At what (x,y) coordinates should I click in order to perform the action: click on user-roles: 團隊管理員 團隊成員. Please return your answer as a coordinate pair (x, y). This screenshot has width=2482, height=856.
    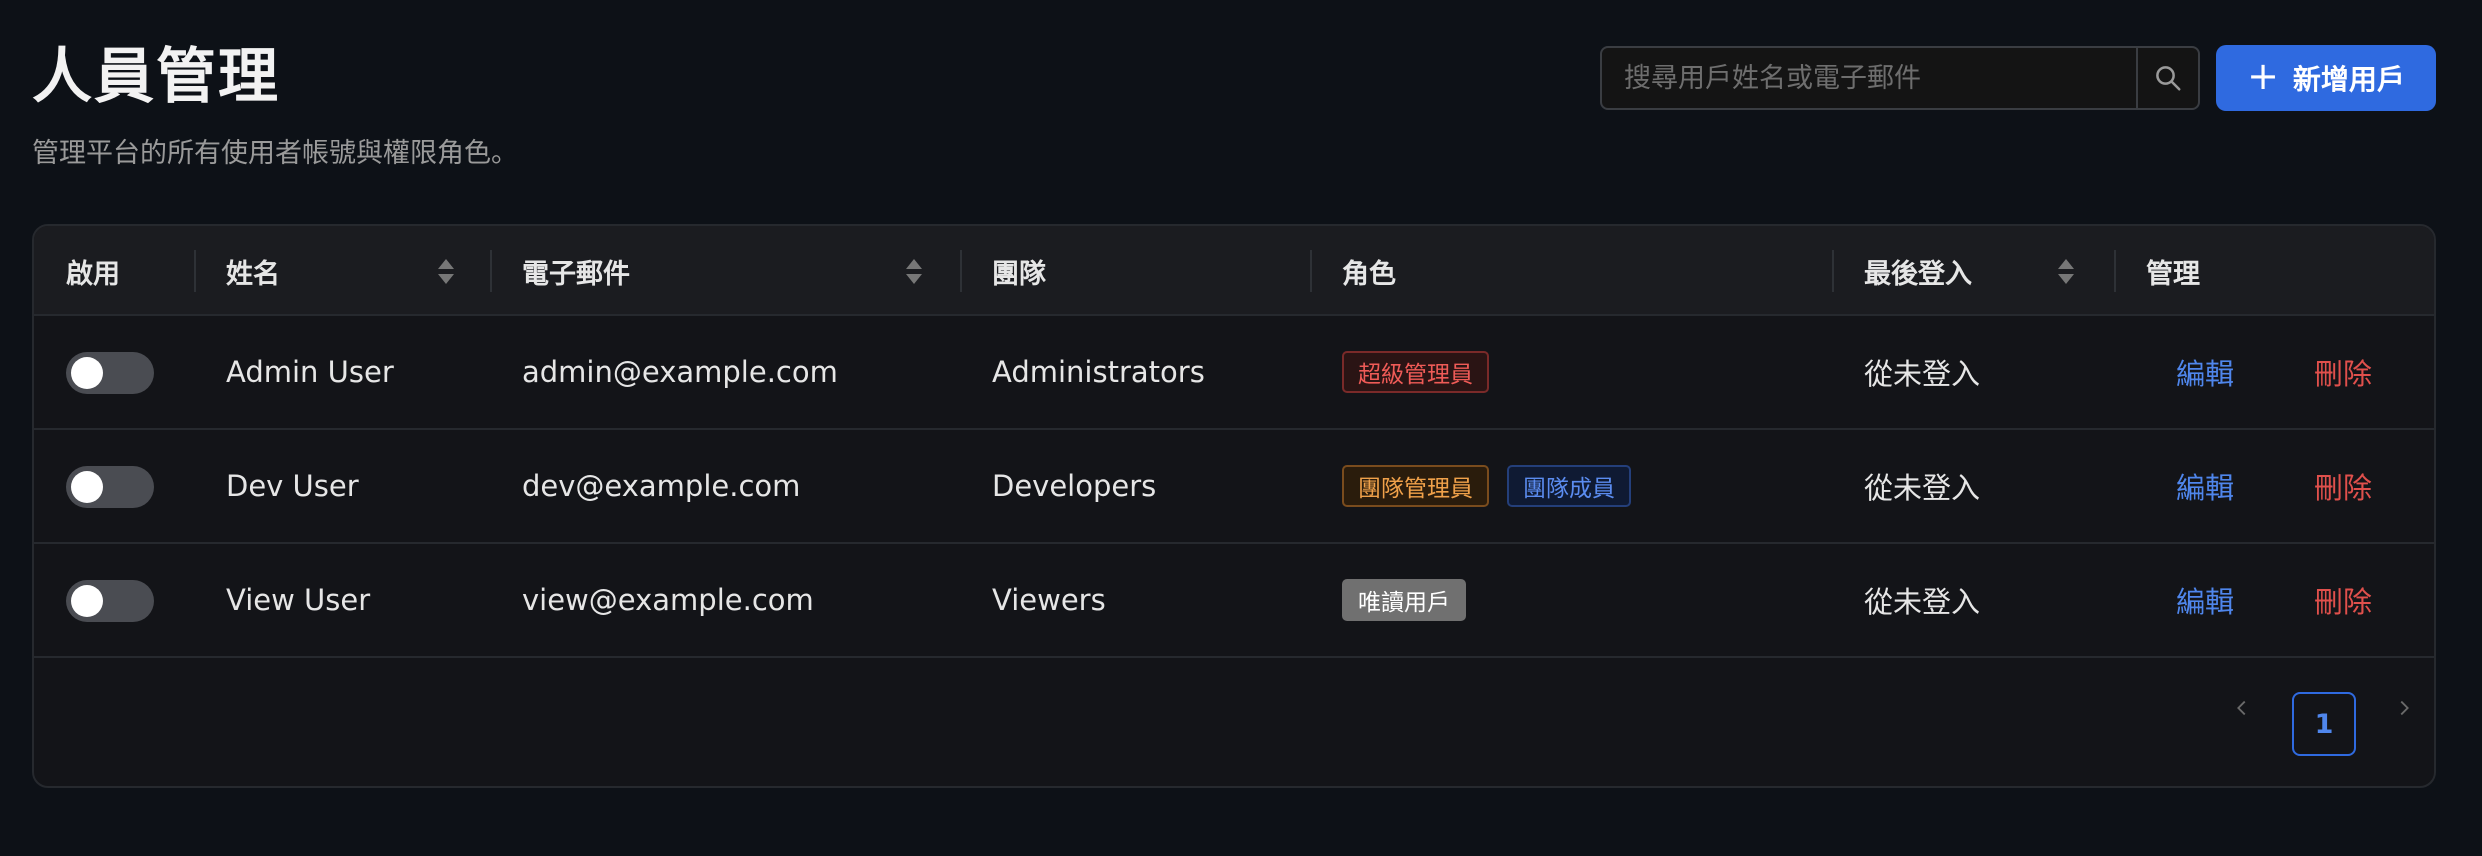
    Looking at the image, I should click on (1495, 486).